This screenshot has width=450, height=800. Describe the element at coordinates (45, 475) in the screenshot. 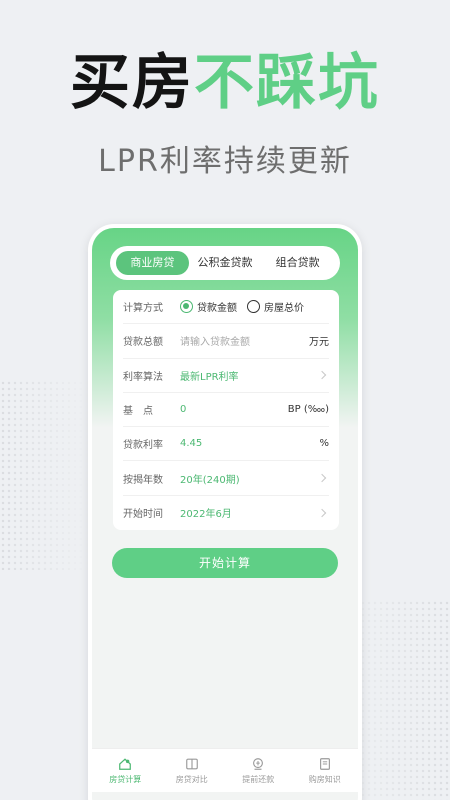

I see `decorative-dot-pattern` at that location.